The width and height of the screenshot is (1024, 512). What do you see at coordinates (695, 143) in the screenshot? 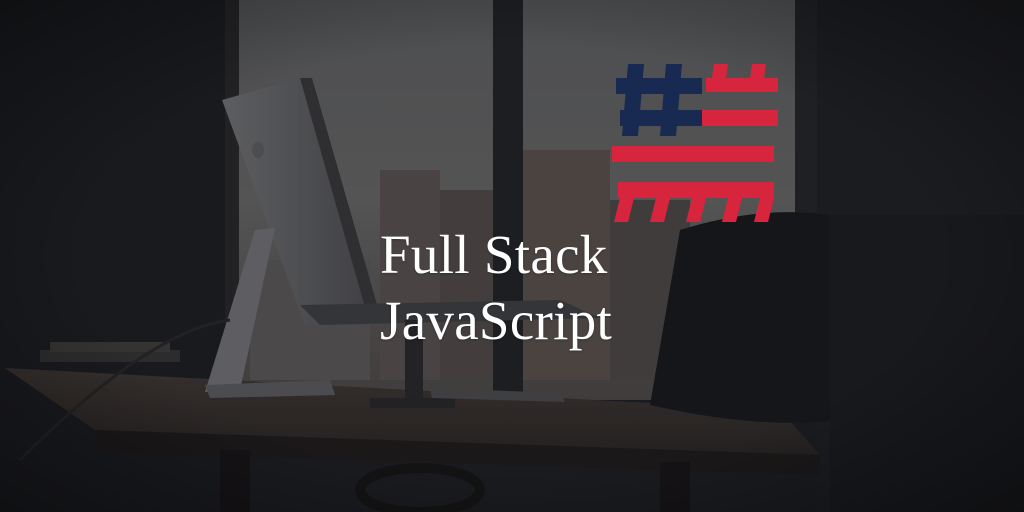
I see `hashtag-flag-logo` at bounding box center [695, 143].